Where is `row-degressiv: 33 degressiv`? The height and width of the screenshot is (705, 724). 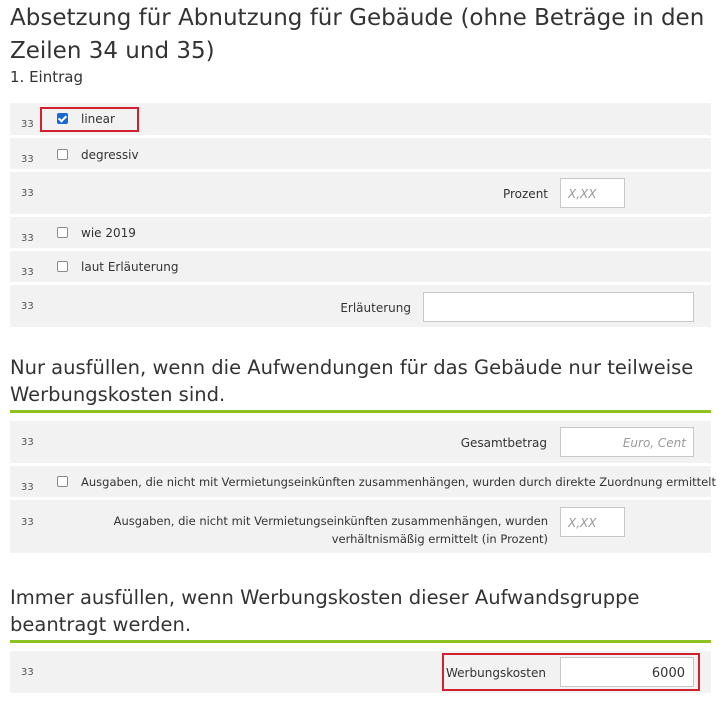
row-degressiv: 33 degressiv is located at coordinates (360, 153).